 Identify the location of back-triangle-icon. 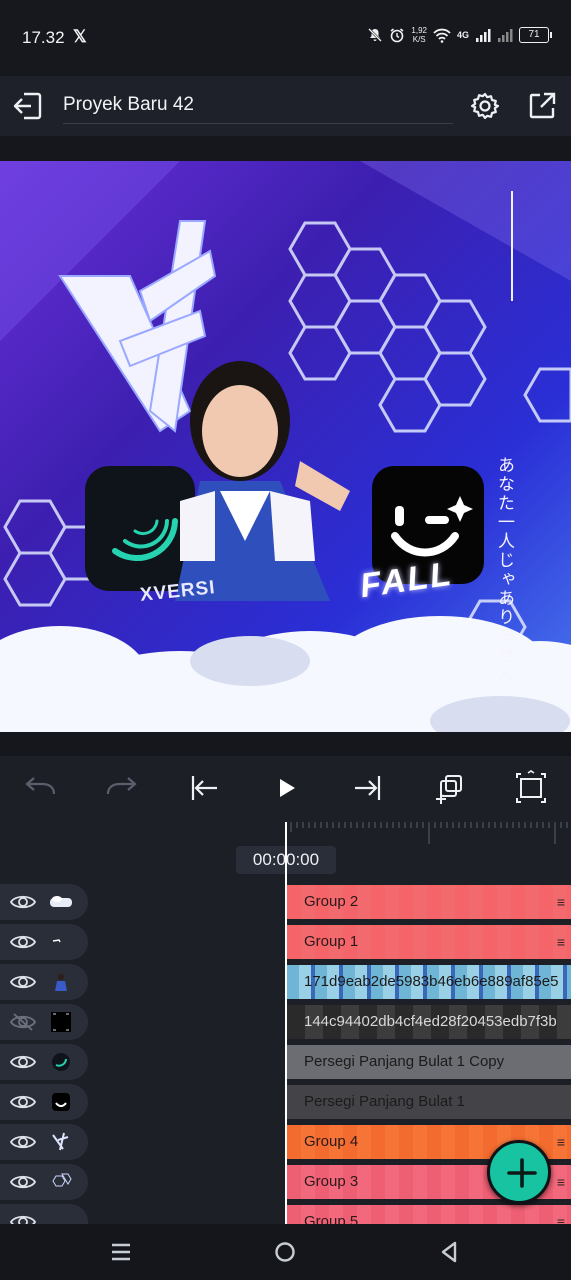
(449, 1252).